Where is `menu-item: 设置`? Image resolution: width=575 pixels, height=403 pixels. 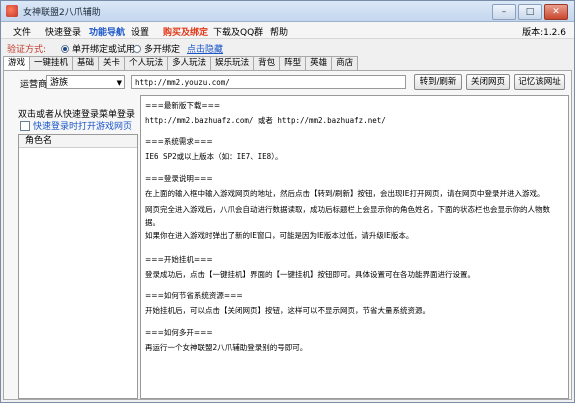 menu-item: 设置 is located at coordinates (140, 31).